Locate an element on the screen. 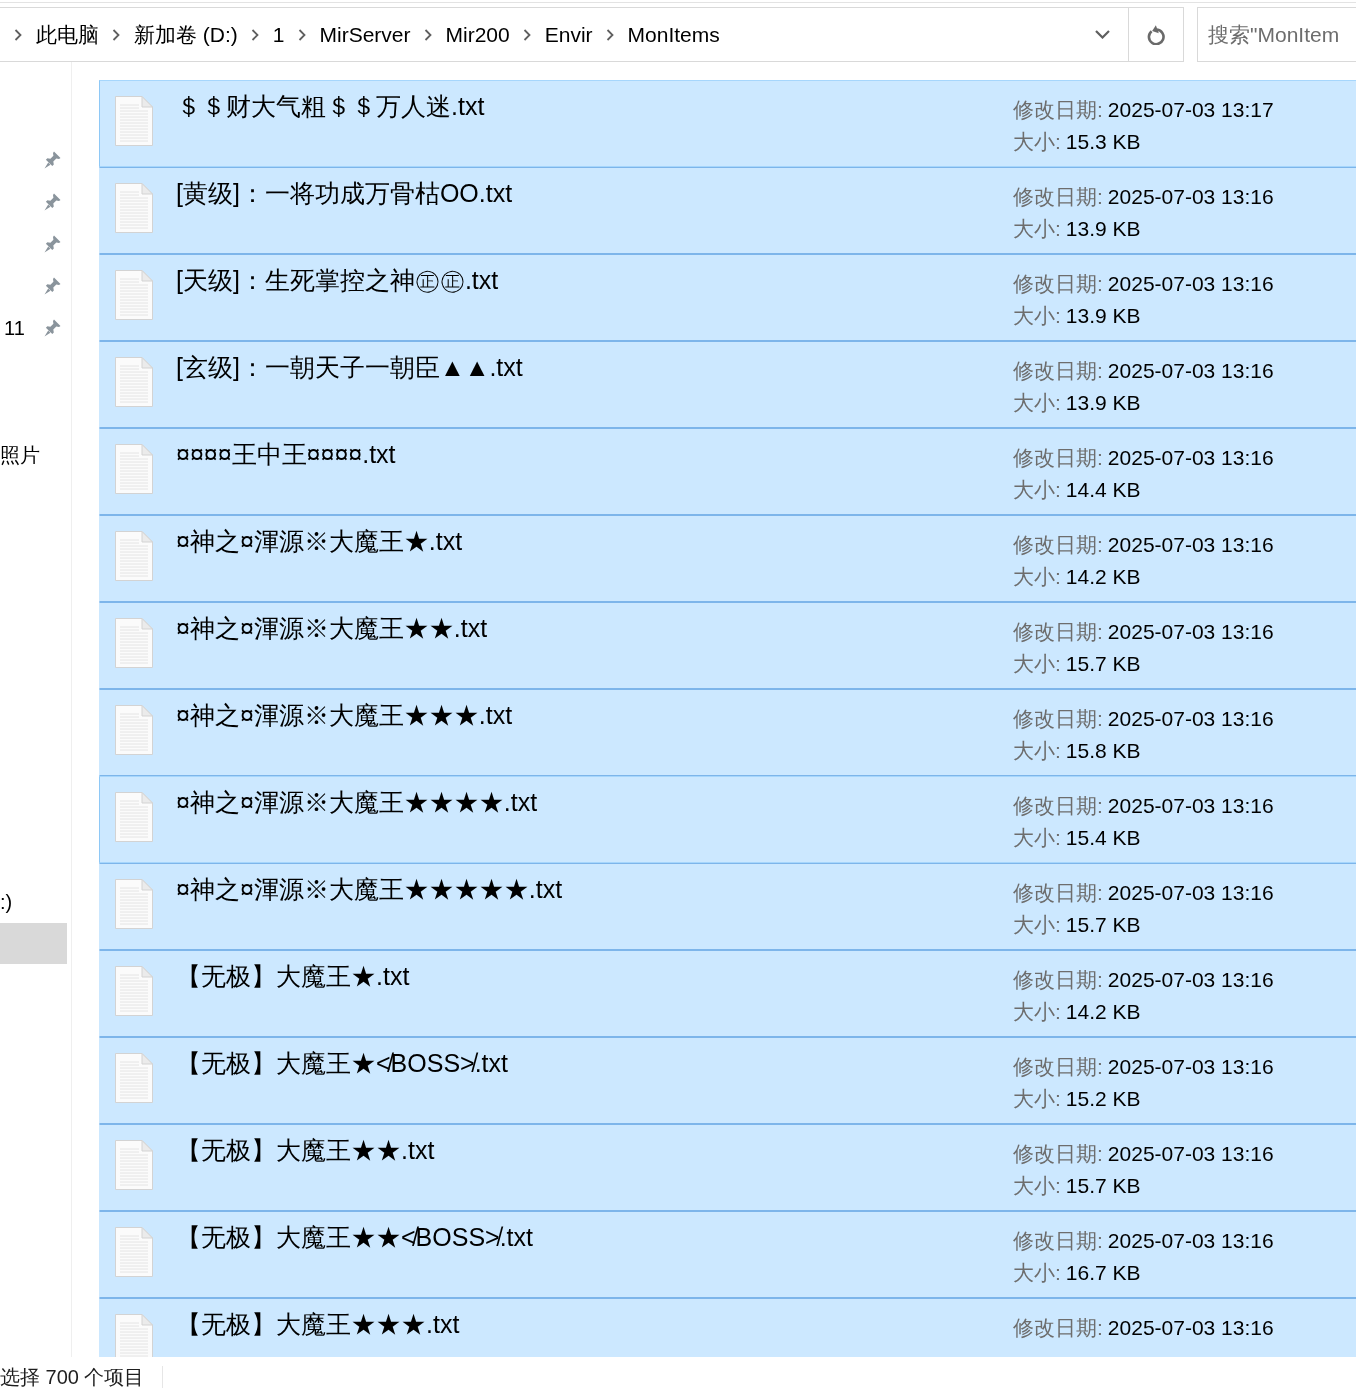 This screenshot has width=1356, height=1397. file-name: 【无极】大魔王★≮BOSS≯.txt is located at coordinates (342, 1063).